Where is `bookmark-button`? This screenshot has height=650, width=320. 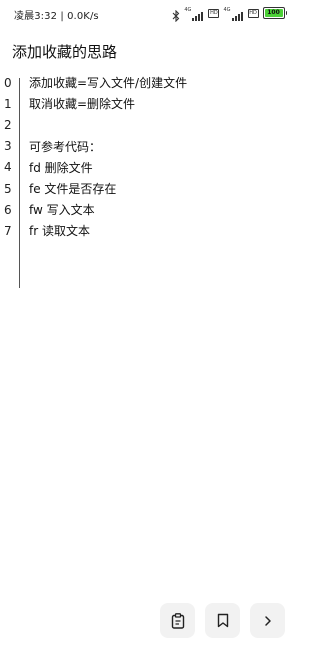
bookmark-button is located at coordinates (222, 620).